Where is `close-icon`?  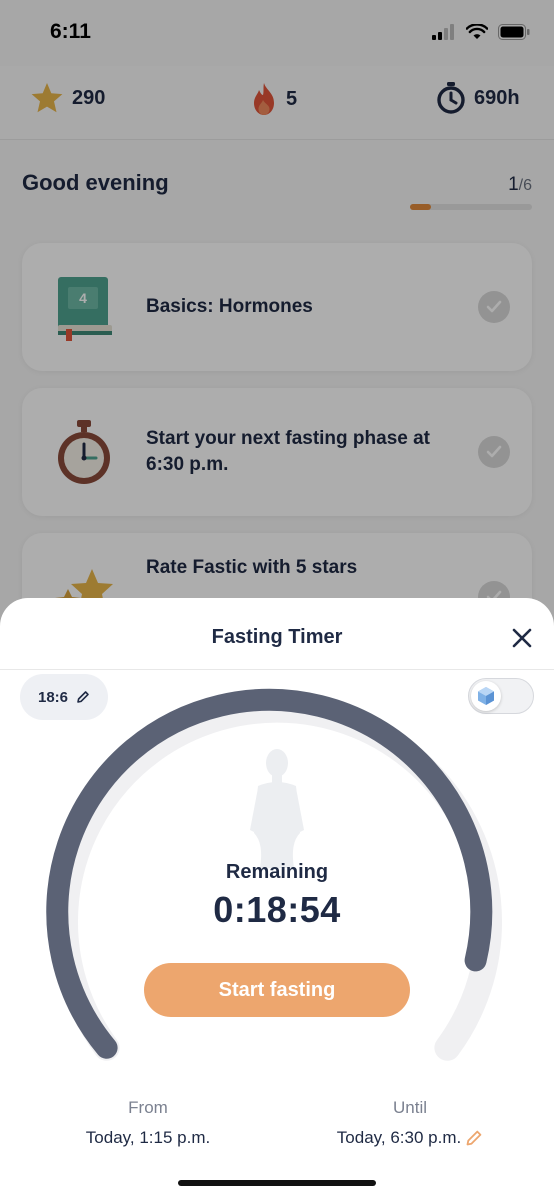
close-icon is located at coordinates (522, 638).